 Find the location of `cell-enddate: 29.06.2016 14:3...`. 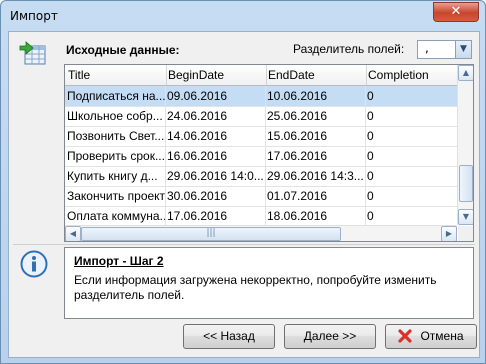

cell-enddate: 29.06.2016 14:3... is located at coordinates (315, 176).